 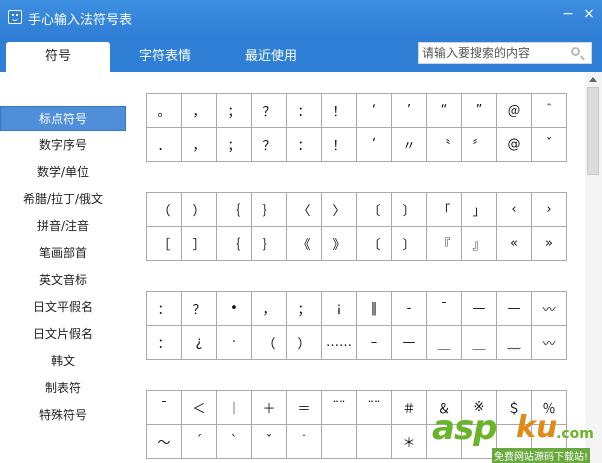 I want to click on sidebar-item-greek-latin-russian: 希腊/拉丁/俄文, so click(x=63, y=199).